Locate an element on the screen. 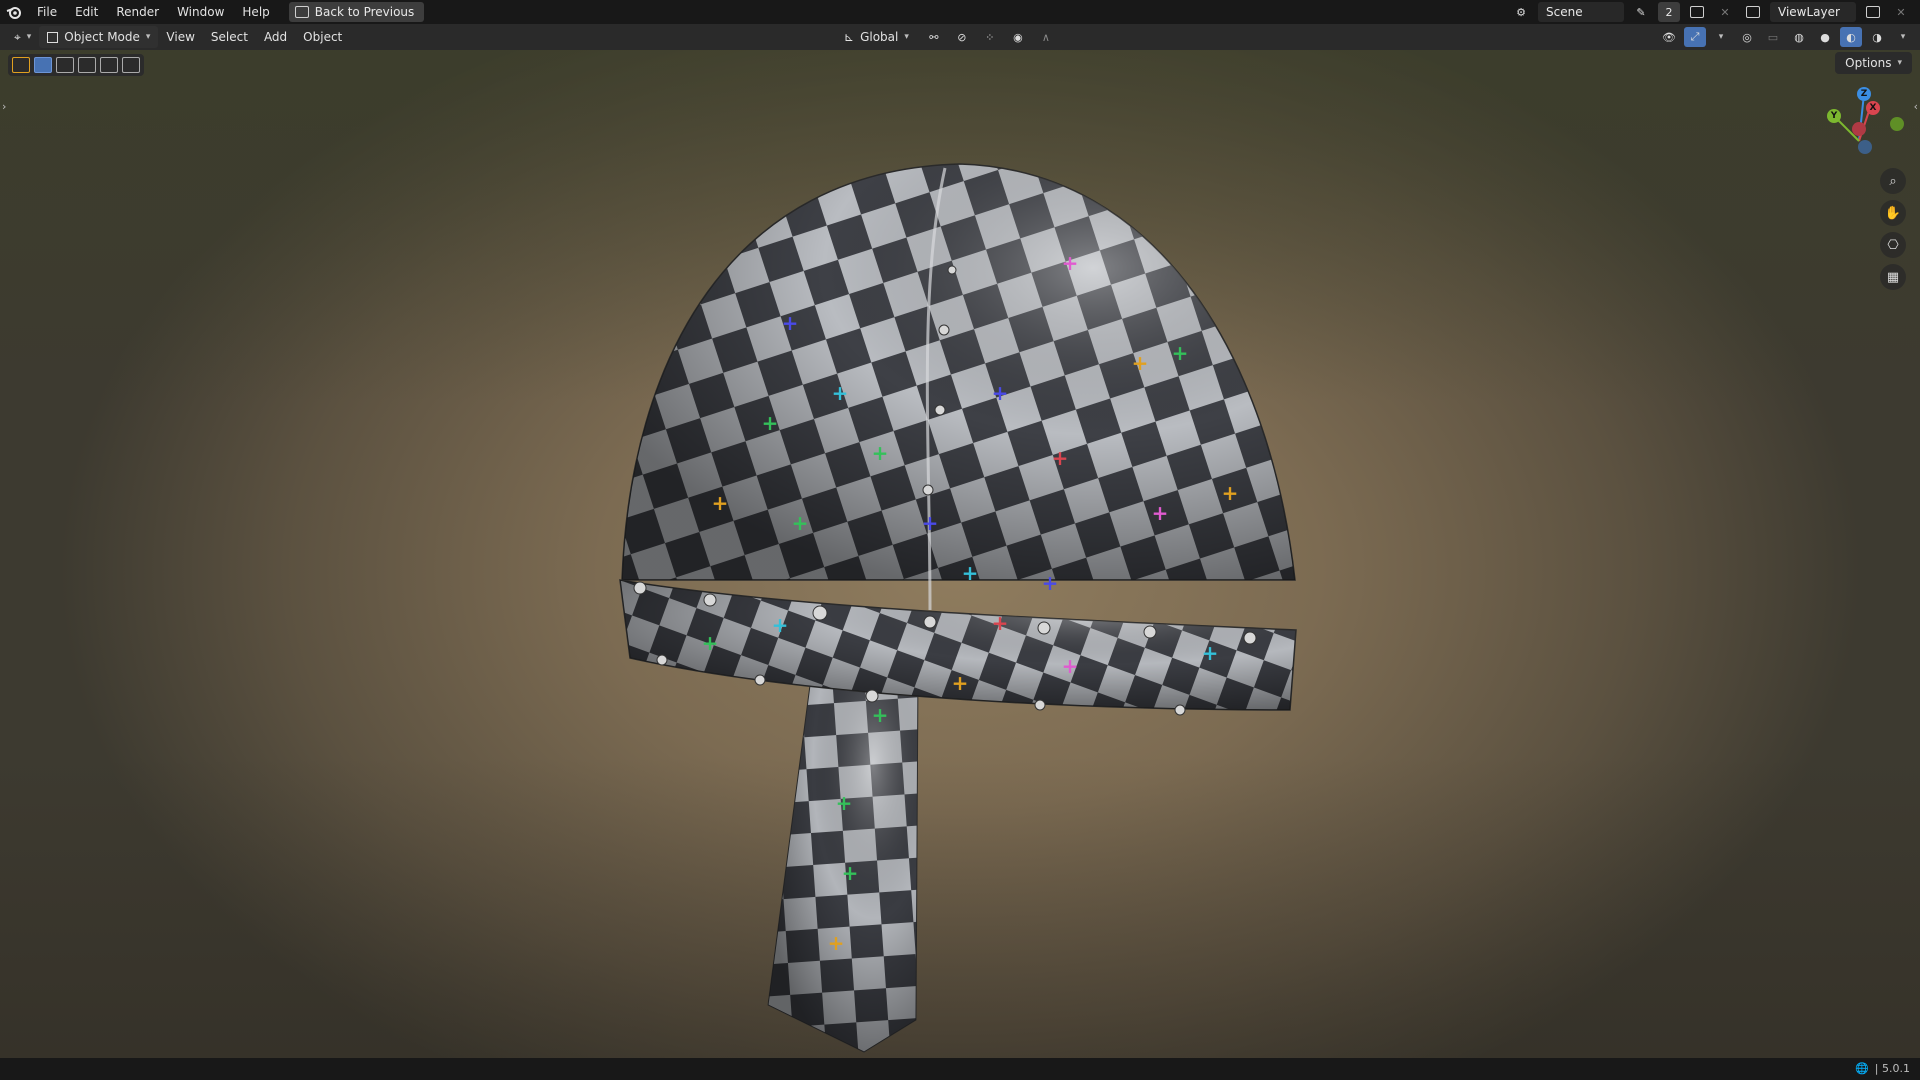  gizmo-axis-neg-x is located at coordinates (1859, 129).